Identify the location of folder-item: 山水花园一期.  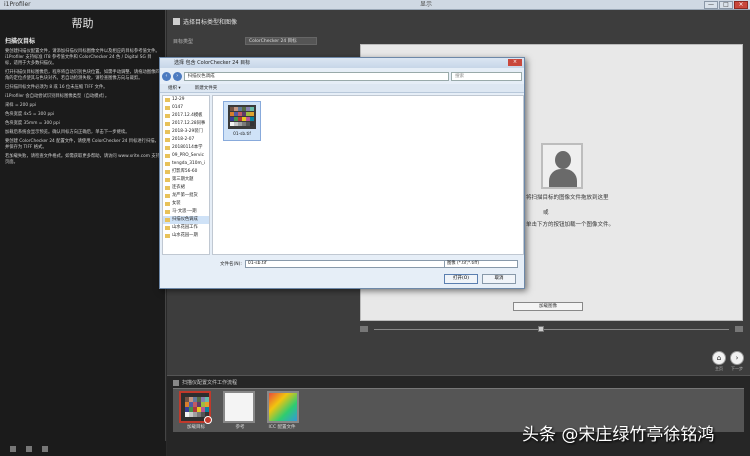
(186, 236).